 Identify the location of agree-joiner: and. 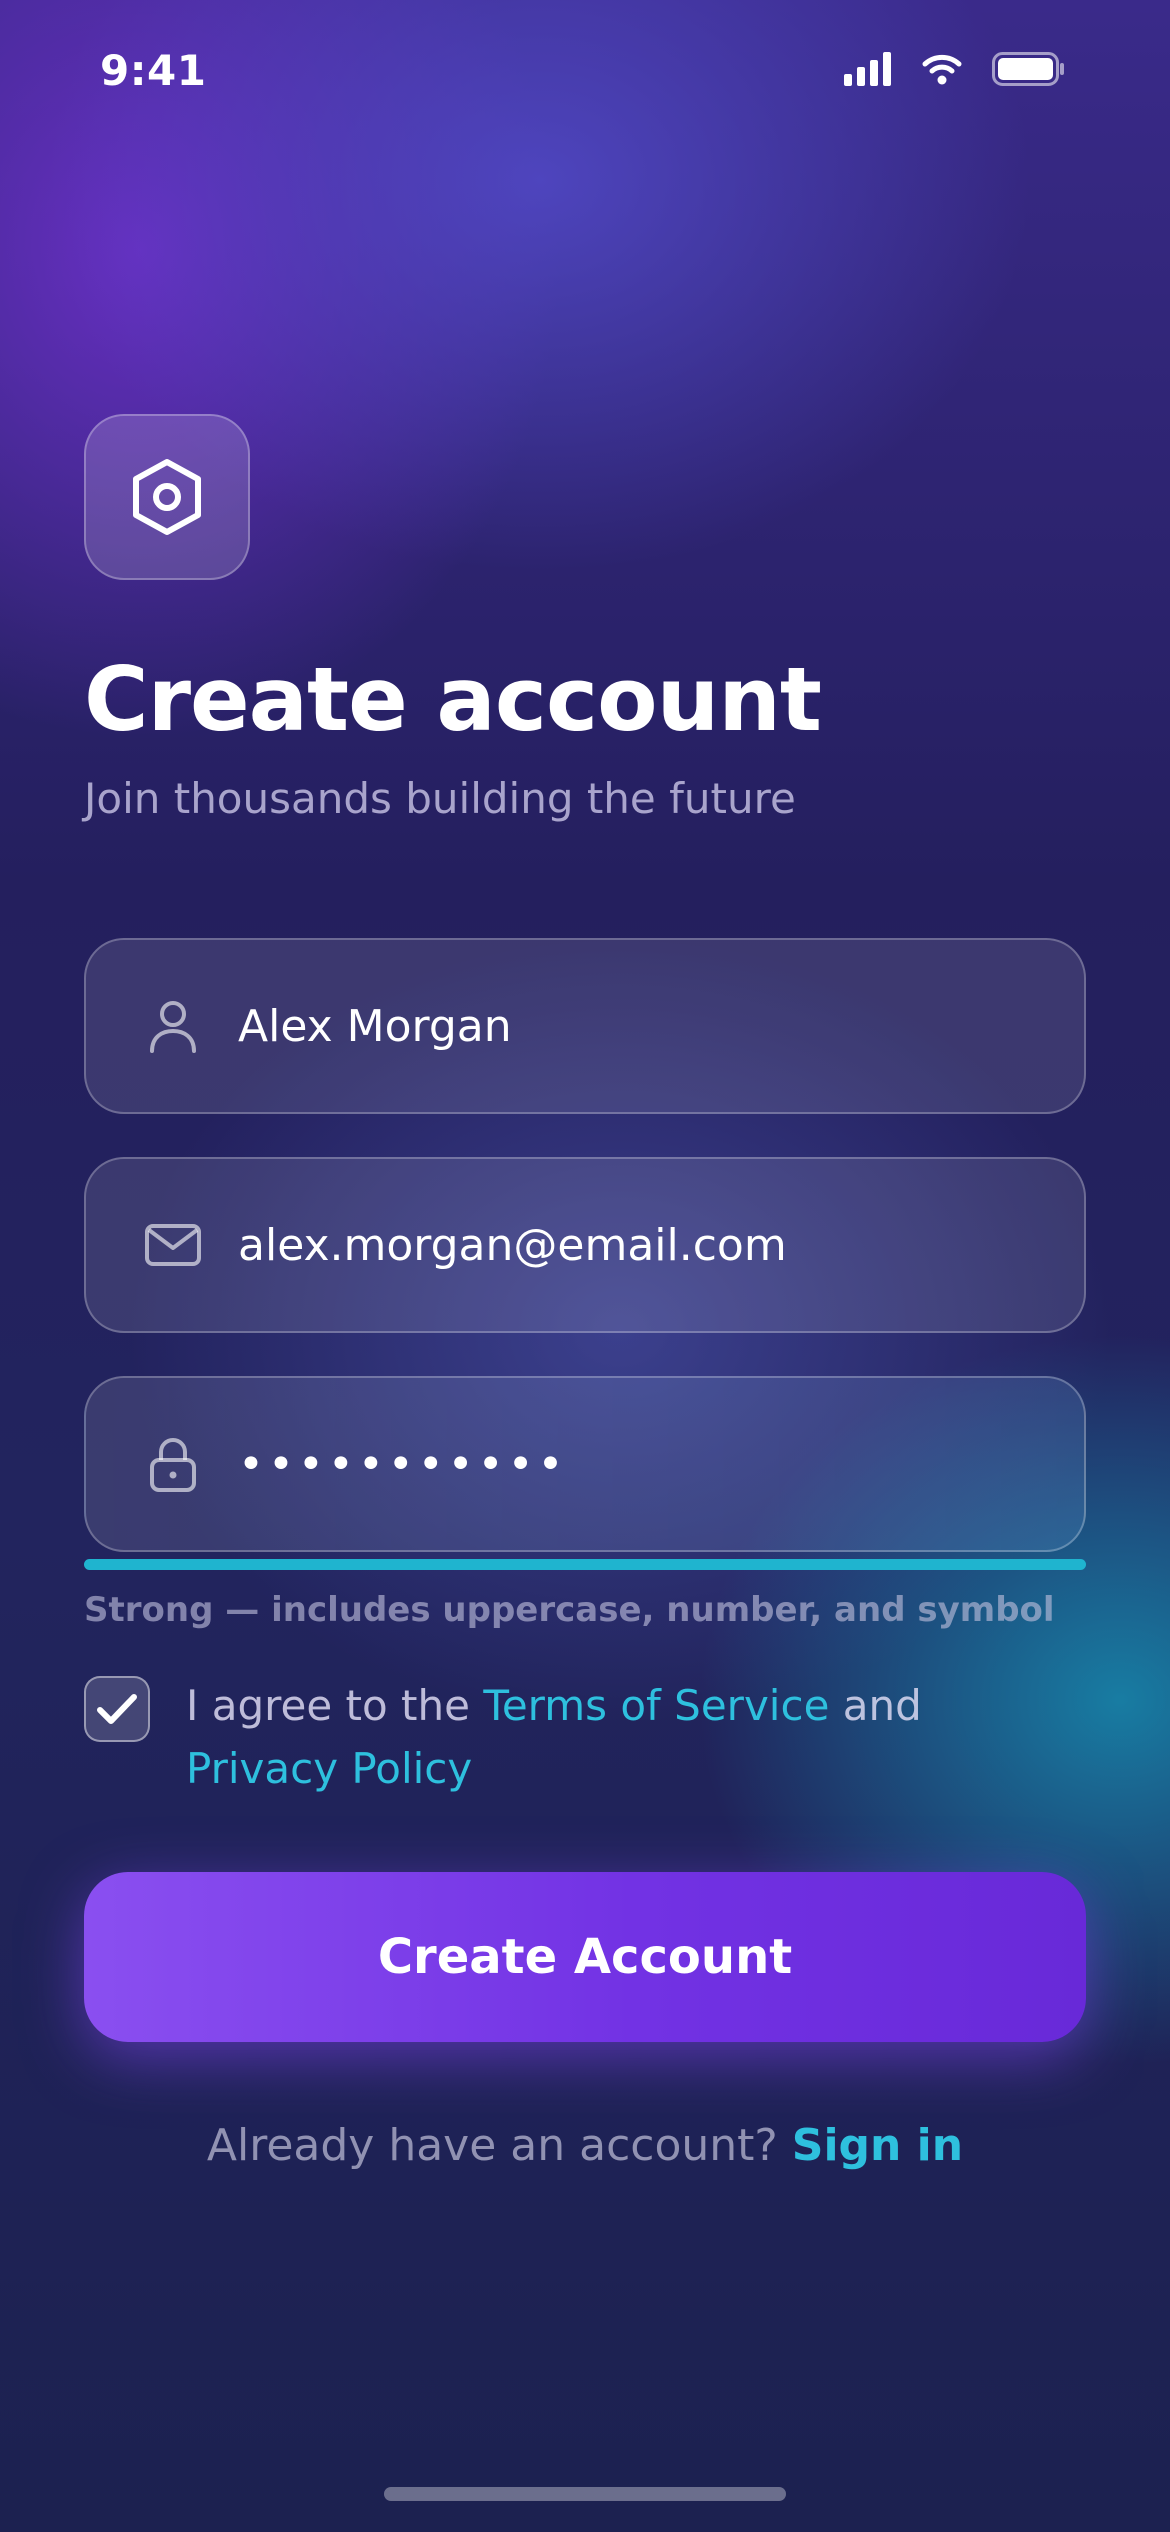
(882, 1705).